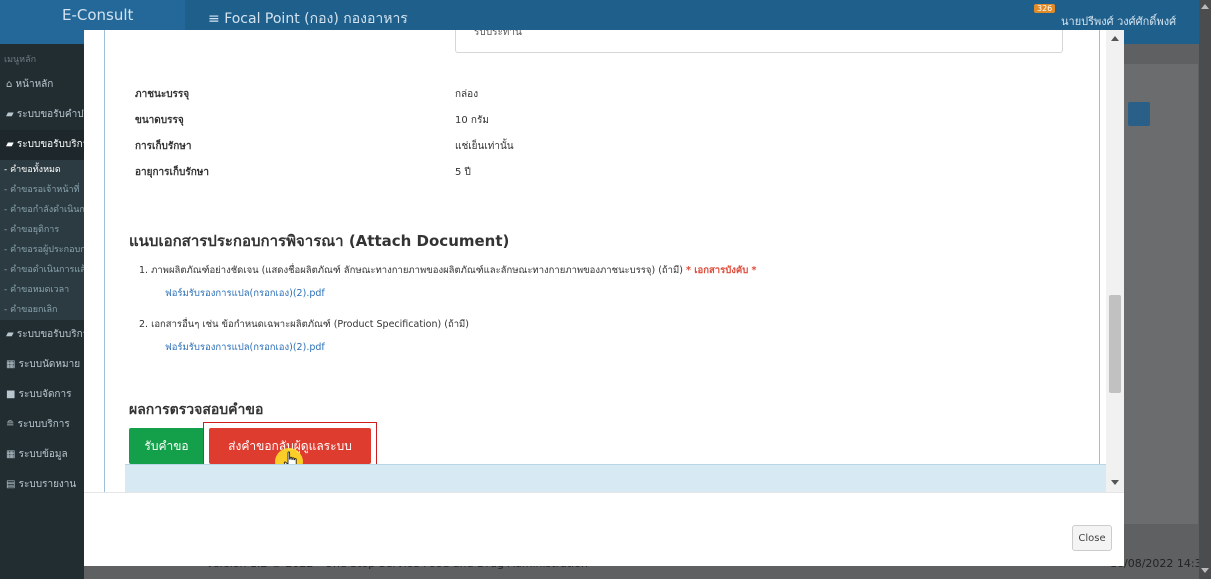 This screenshot has height=579, width=1211. What do you see at coordinates (308, 19) in the screenshot?
I see `focal-point-title: ≡ Focal Point (กอง) กองอาหาร` at bounding box center [308, 19].